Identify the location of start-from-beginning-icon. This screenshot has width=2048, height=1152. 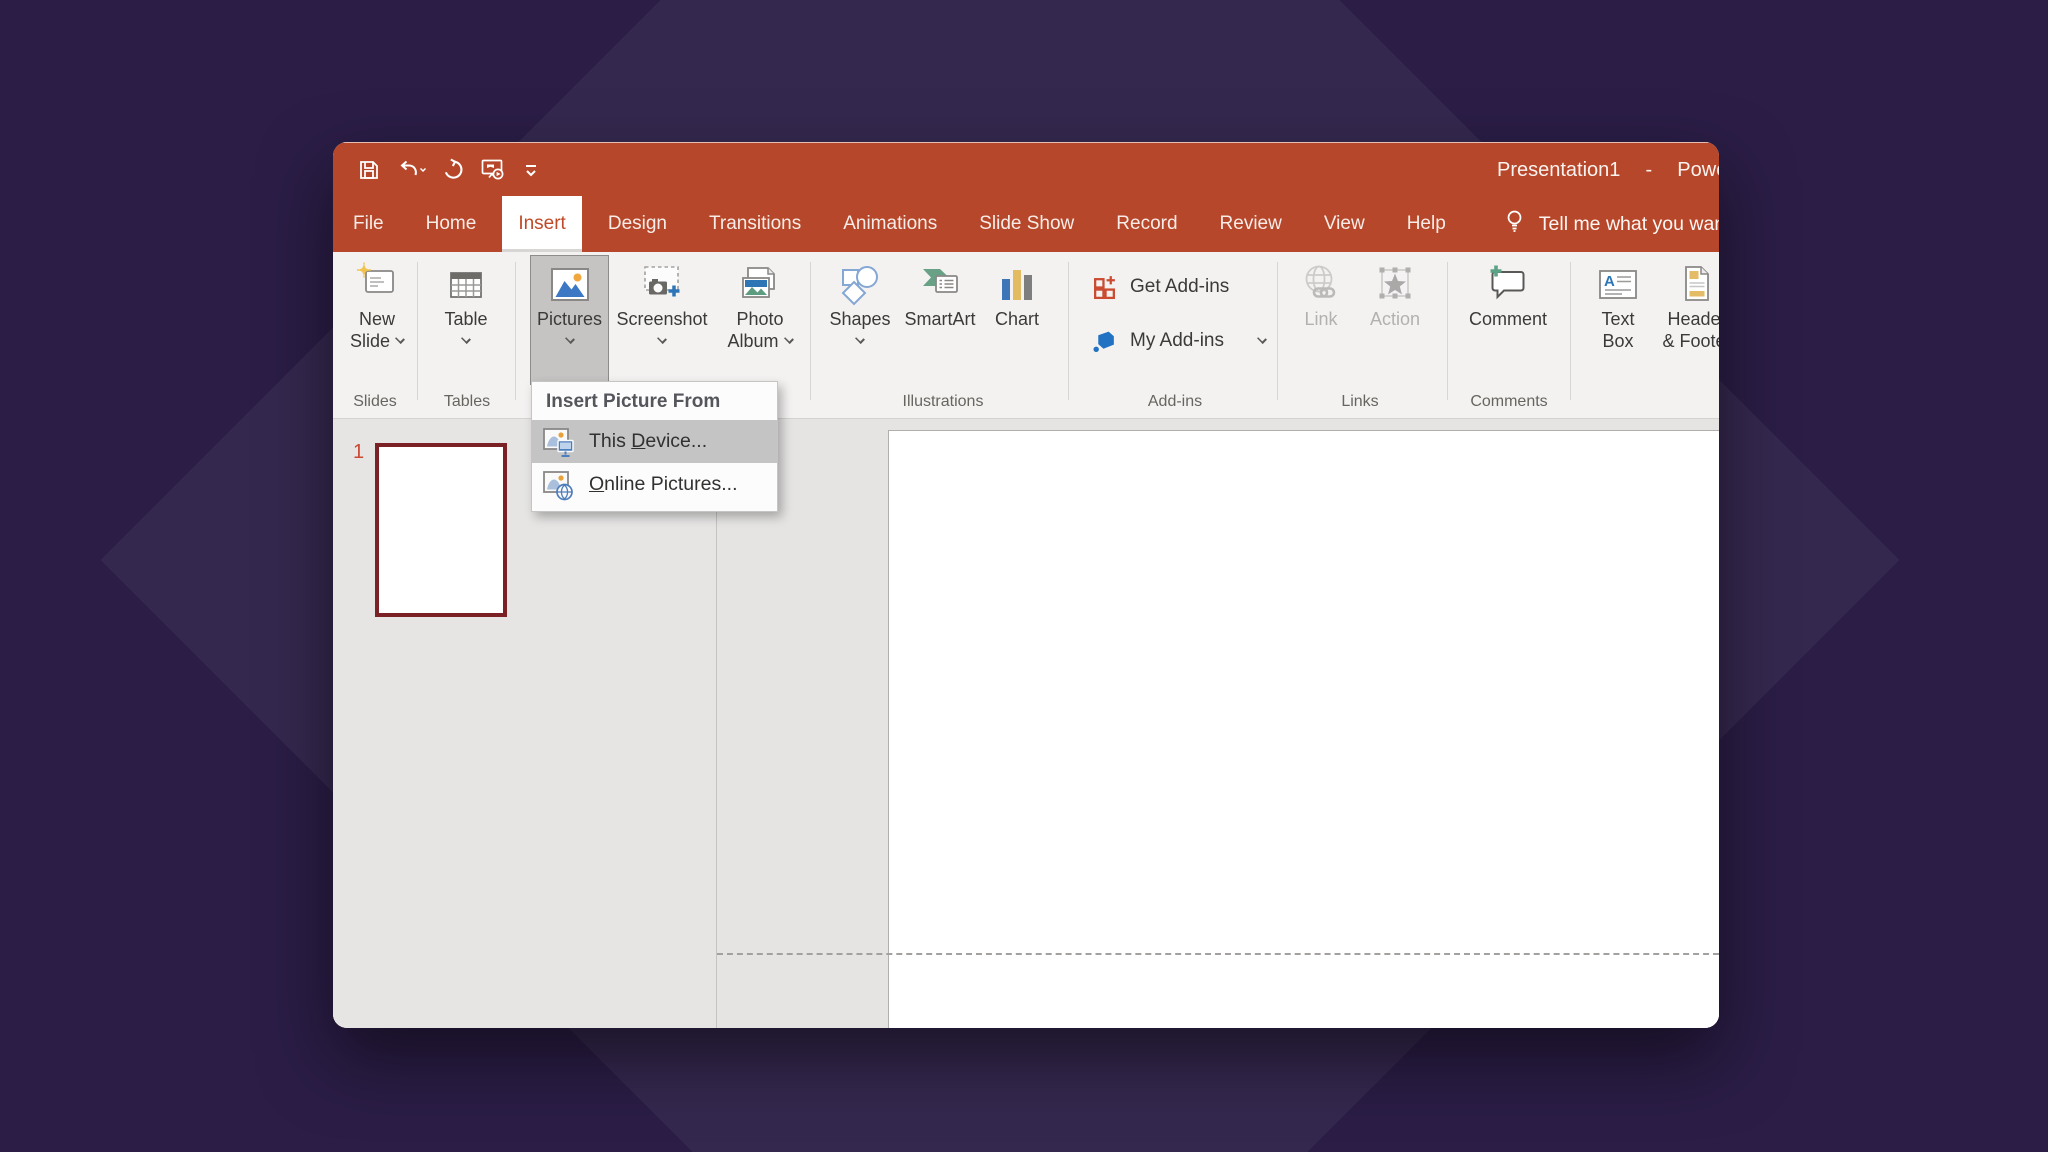
(493, 170).